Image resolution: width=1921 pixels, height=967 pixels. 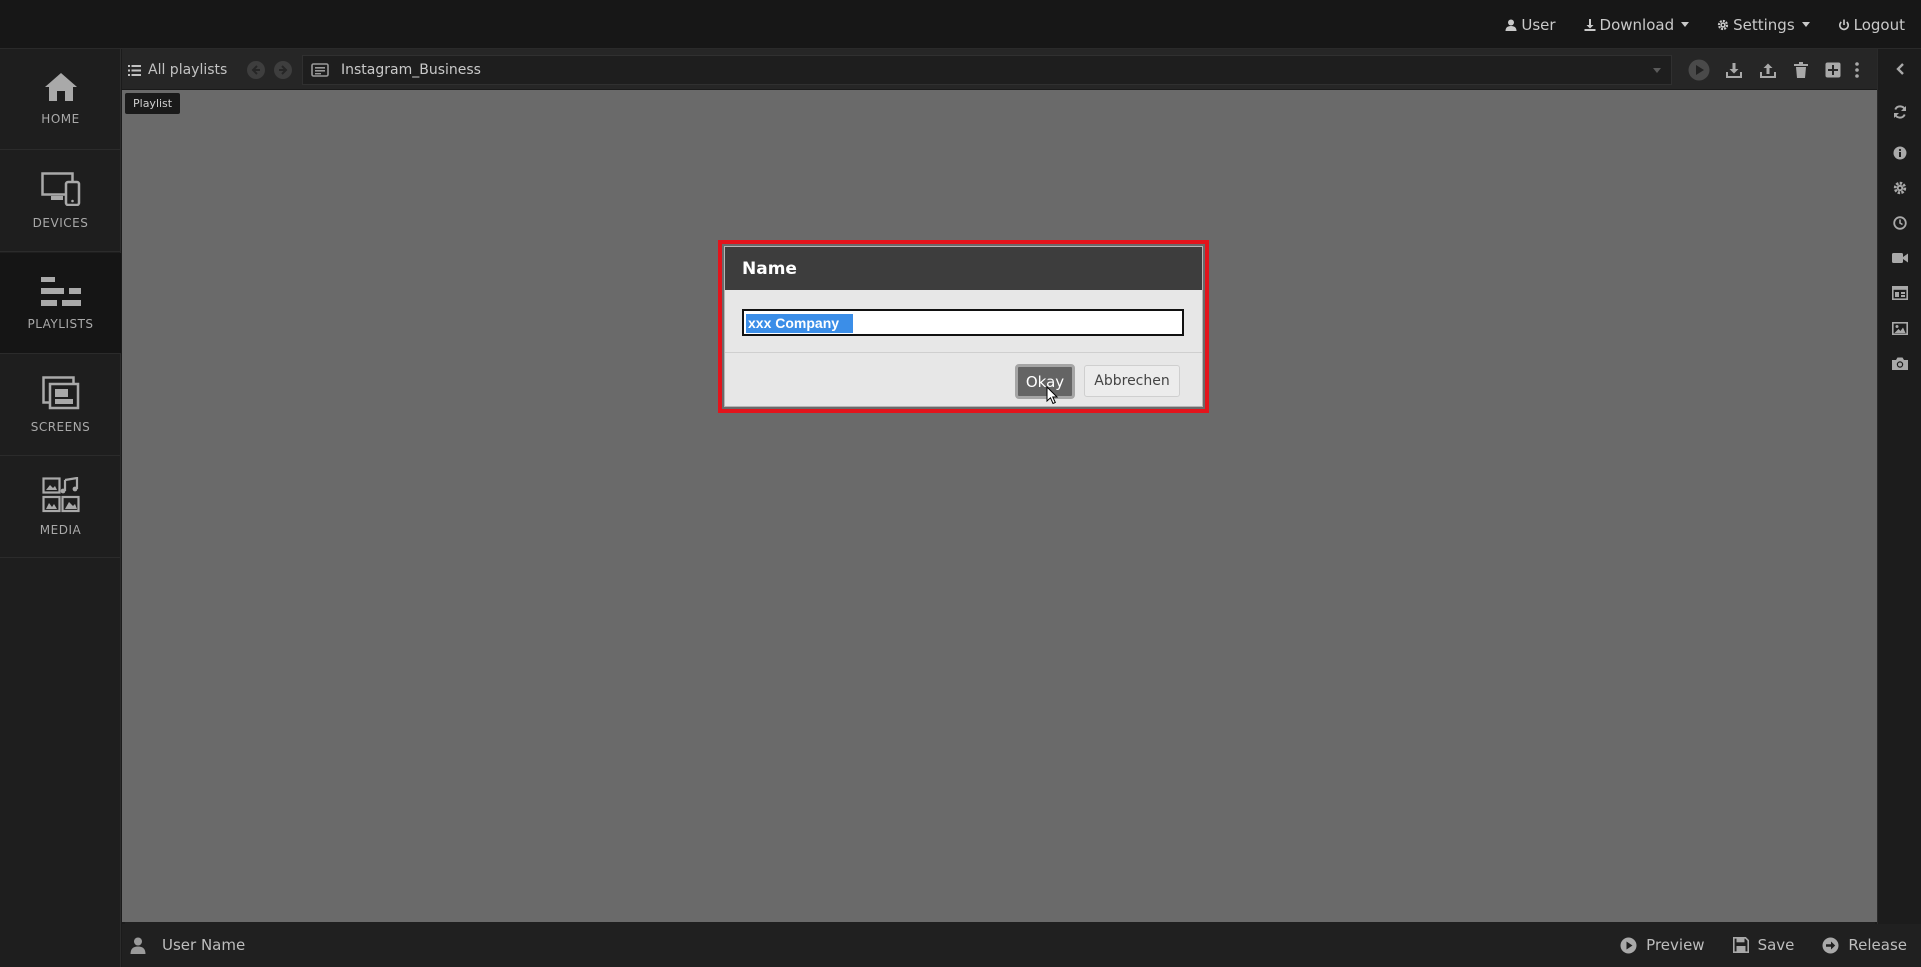 What do you see at coordinates (60, 87) in the screenshot?
I see `home-icon` at bounding box center [60, 87].